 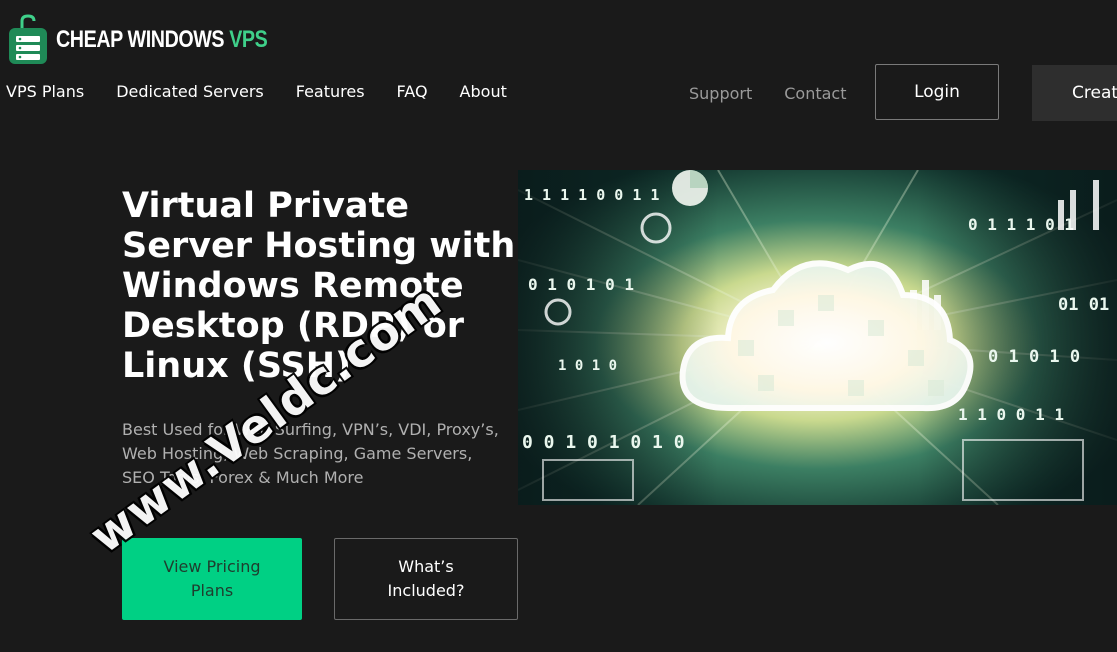 I want to click on secondary-nav: Support Contact, so click(x=784, y=93).